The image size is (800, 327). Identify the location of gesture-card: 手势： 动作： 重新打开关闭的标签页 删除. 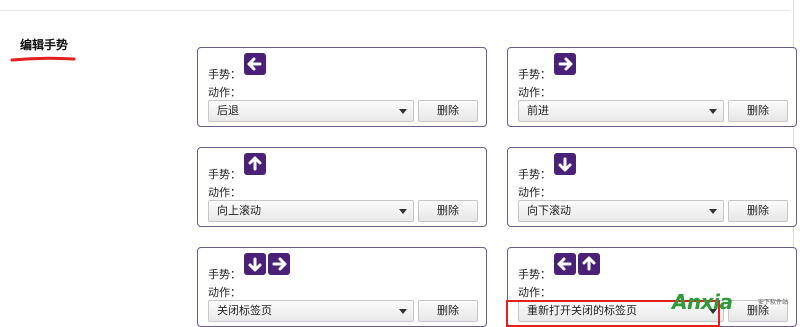
(652, 287).